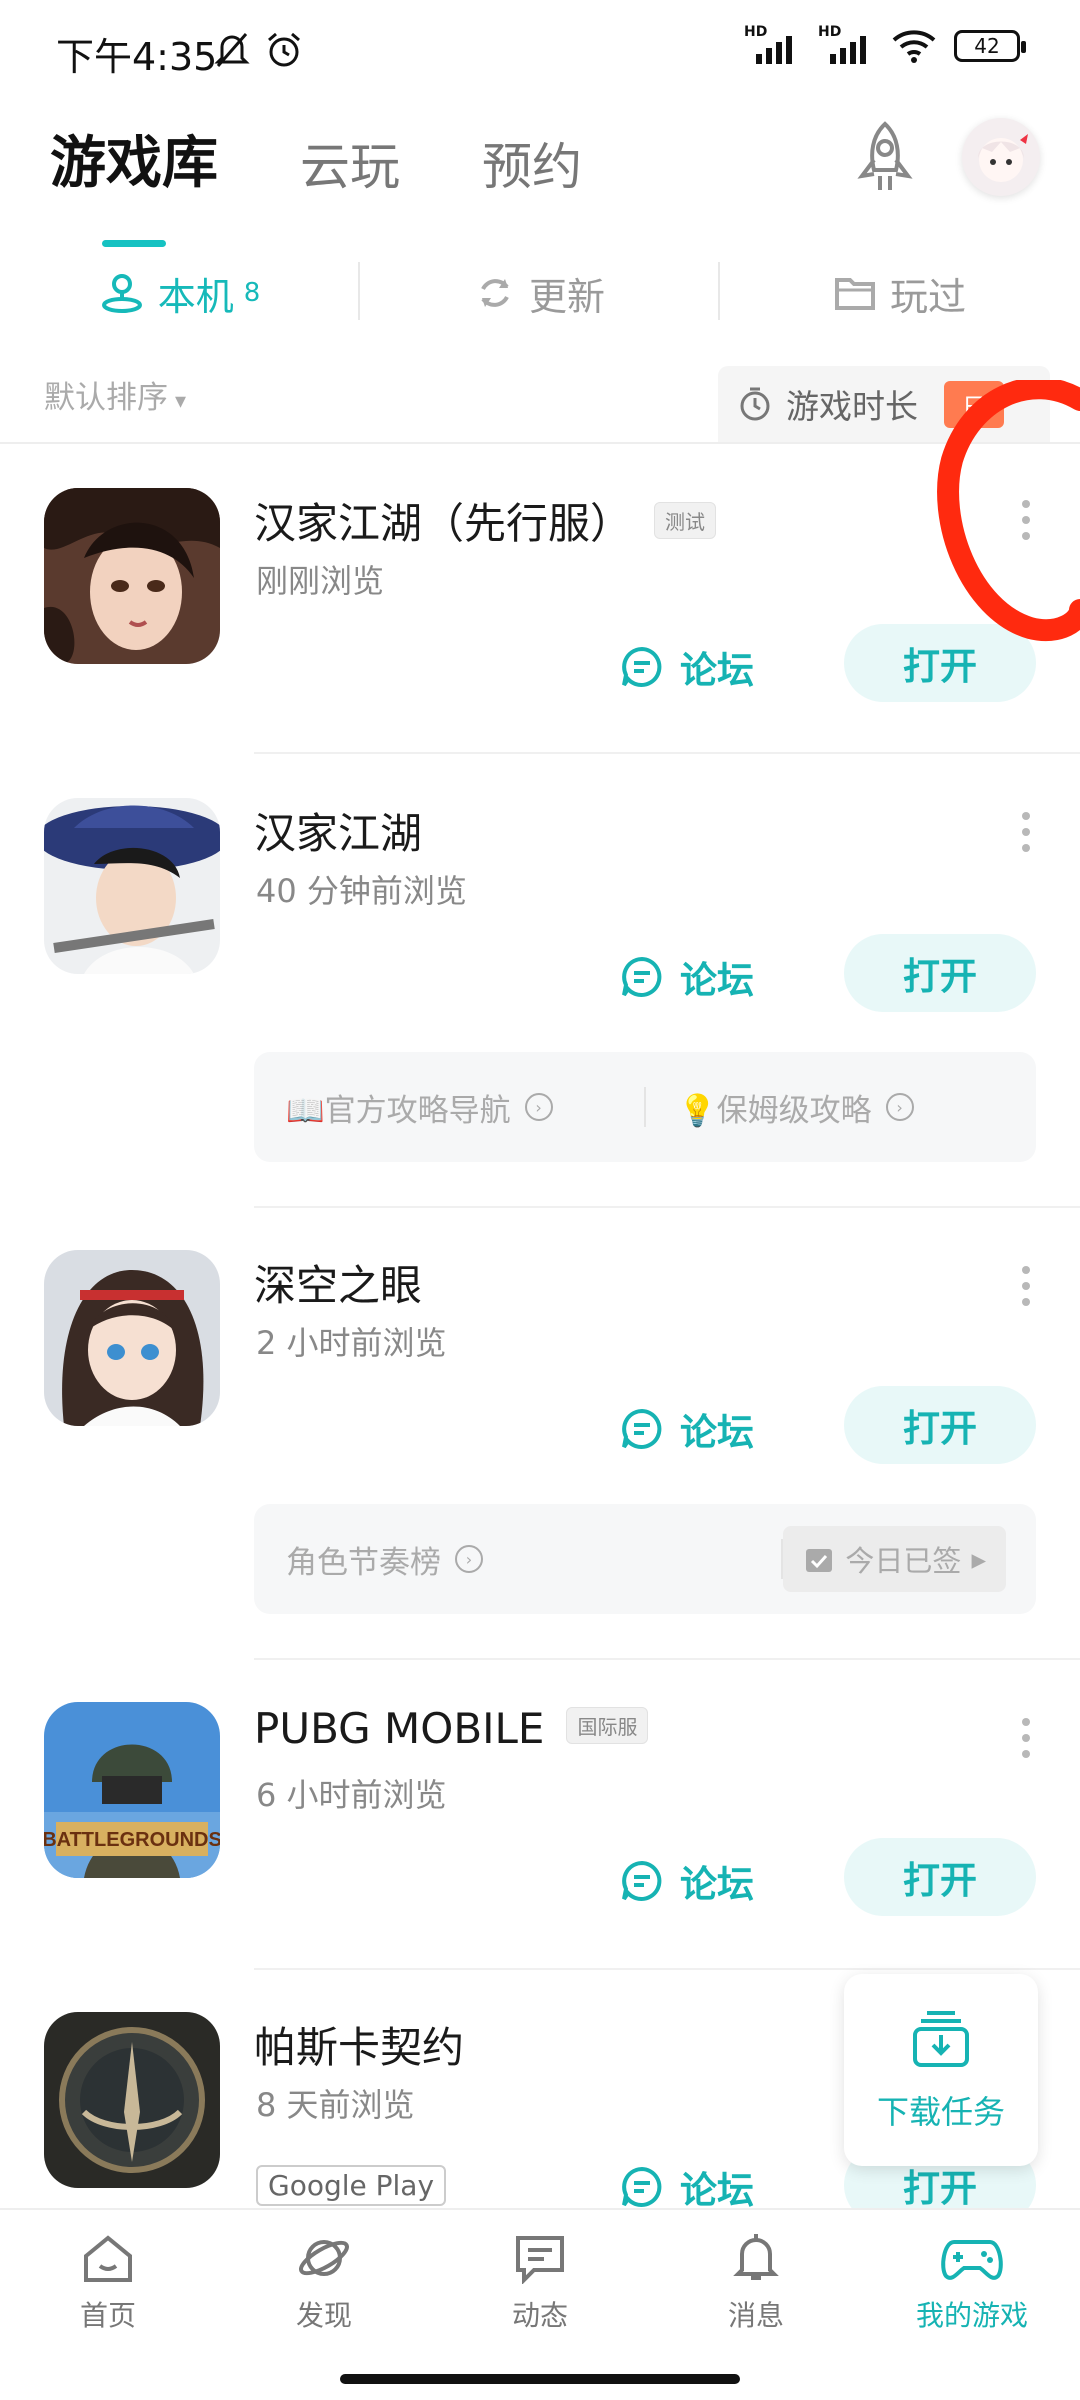  What do you see at coordinates (540, 2379) in the screenshot?
I see `home-indicator` at bounding box center [540, 2379].